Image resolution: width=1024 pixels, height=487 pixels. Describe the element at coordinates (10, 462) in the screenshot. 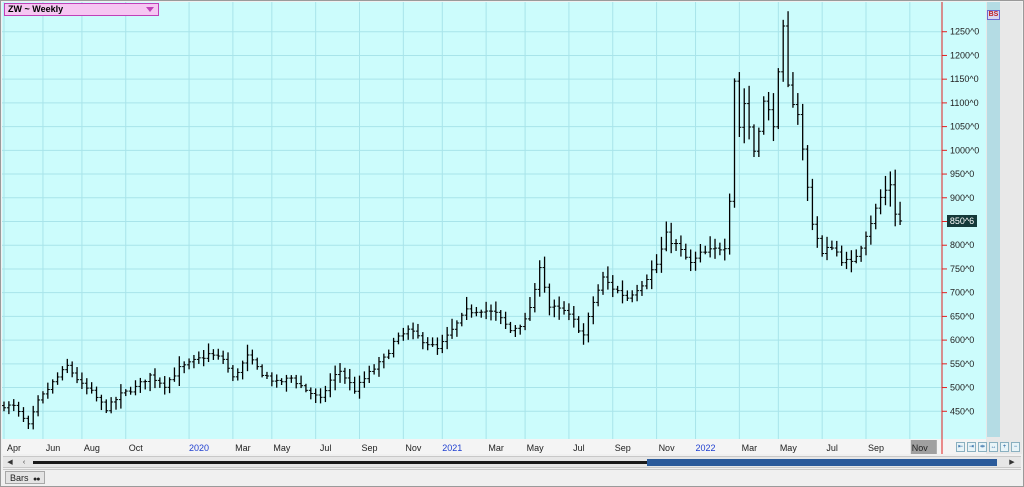

I see `scroll-left-arrow-icon: ◀` at that location.